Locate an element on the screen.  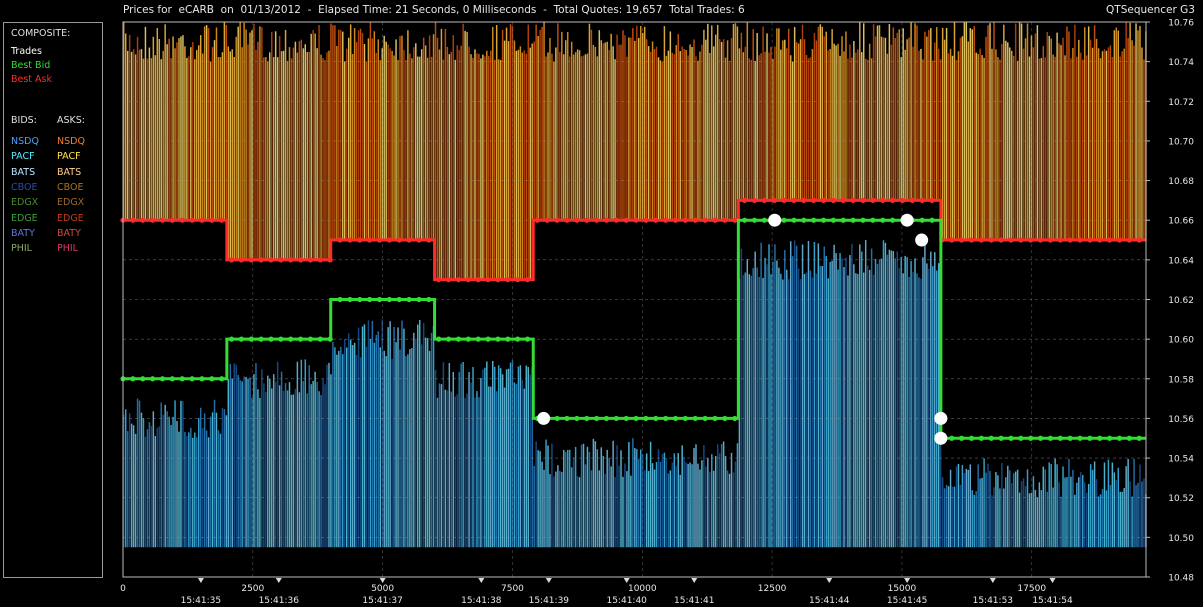
x-tick-label: 0 is located at coordinates (123, 589).